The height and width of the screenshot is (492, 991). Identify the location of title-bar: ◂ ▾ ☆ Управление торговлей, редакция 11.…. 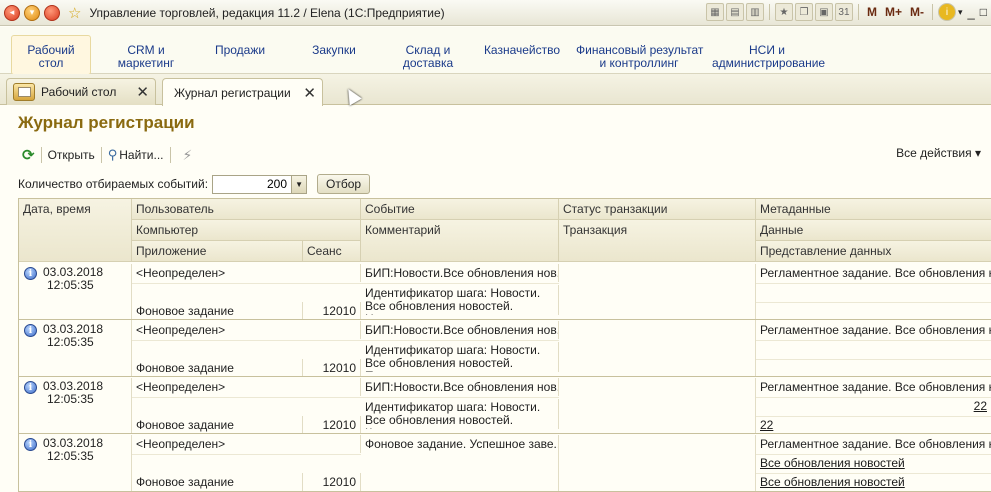
(495, 13).